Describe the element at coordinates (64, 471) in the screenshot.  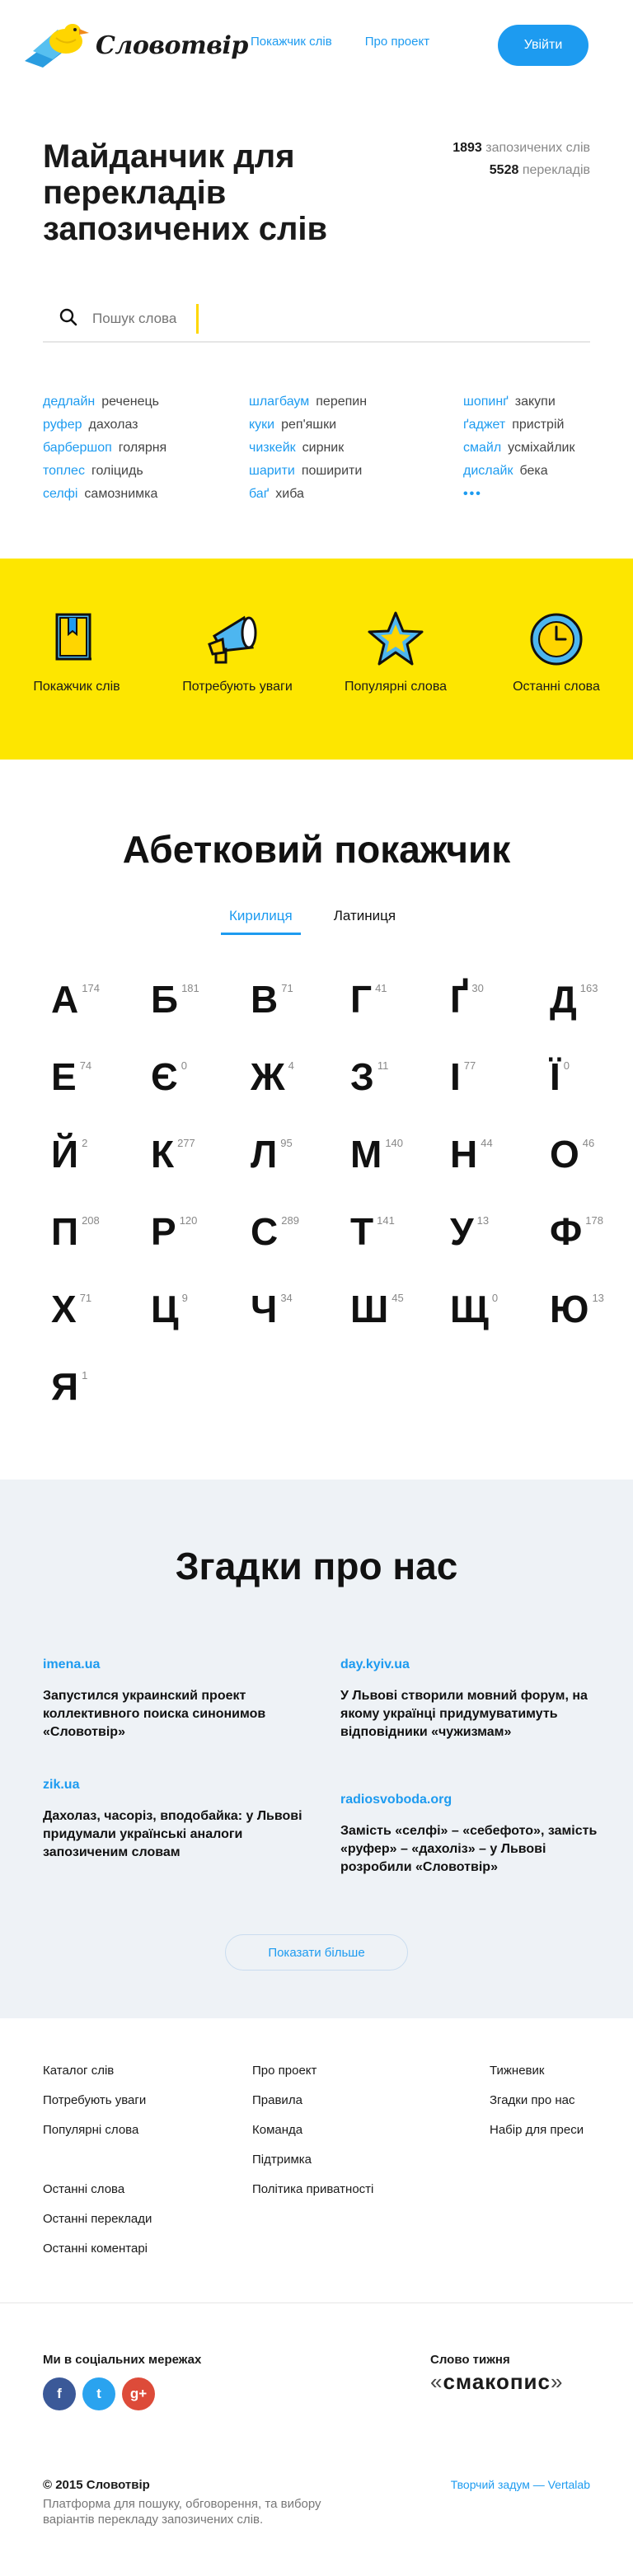
I see `foreign-word: топлес` at that location.